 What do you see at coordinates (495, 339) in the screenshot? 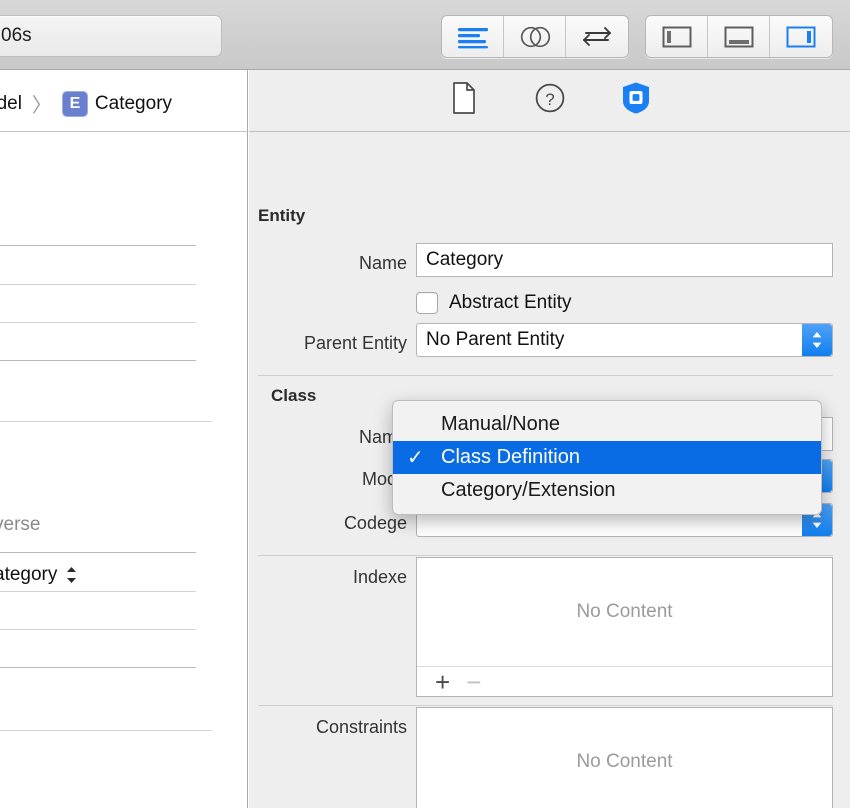
I see `parent-entity-value: No Parent Entity` at bounding box center [495, 339].